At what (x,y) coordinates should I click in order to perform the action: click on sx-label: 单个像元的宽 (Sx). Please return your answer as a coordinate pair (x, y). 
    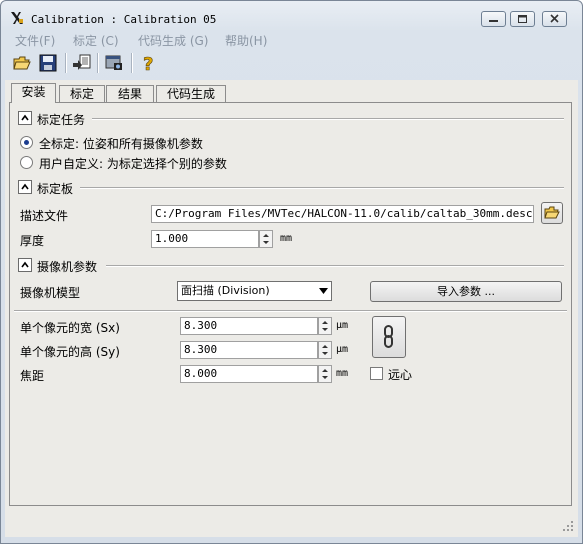
    Looking at the image, I should click on (70, 328).